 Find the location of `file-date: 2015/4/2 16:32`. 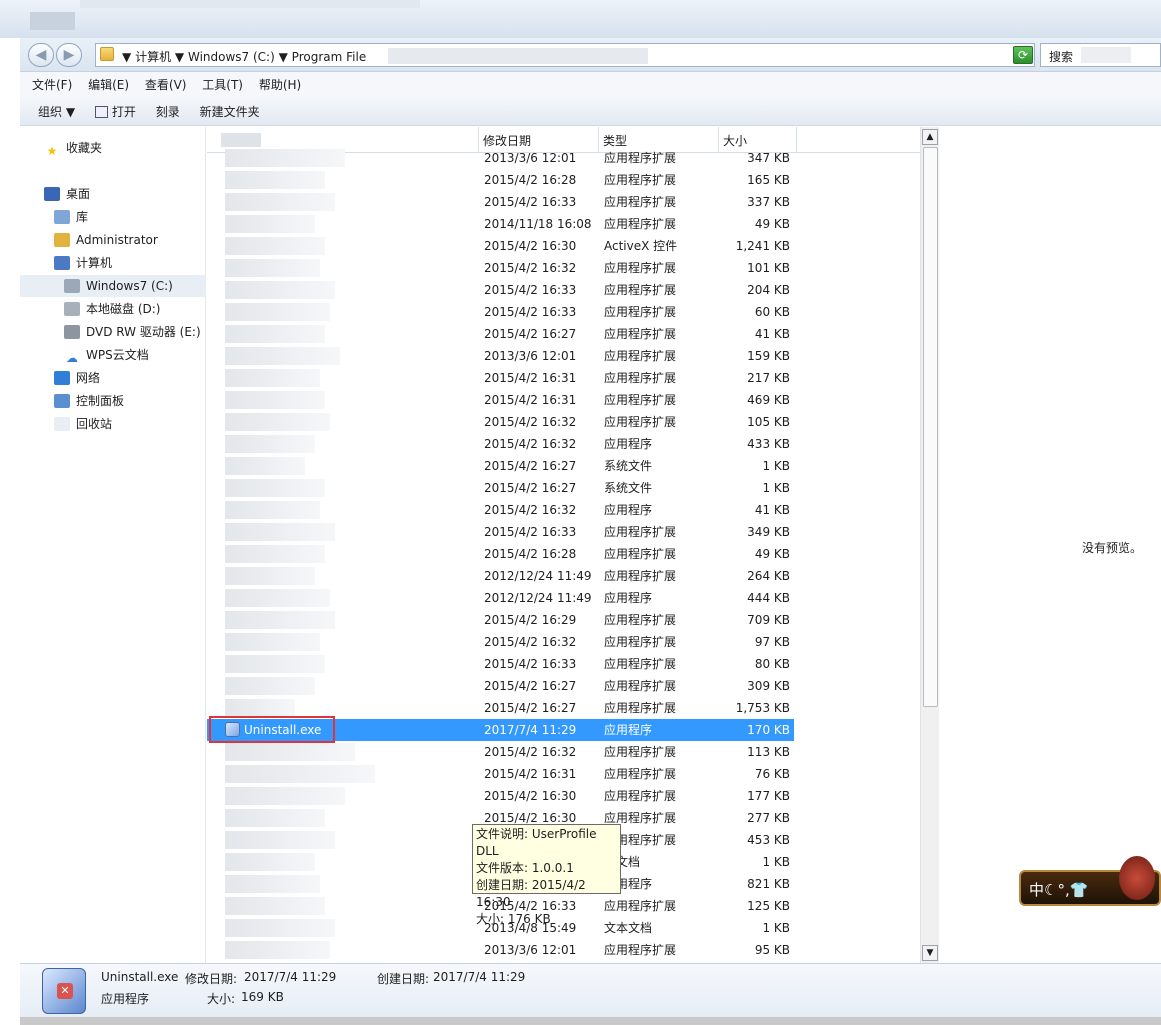

file-date: 2015/4/2 16:32 is located at coordinates (530, 642).